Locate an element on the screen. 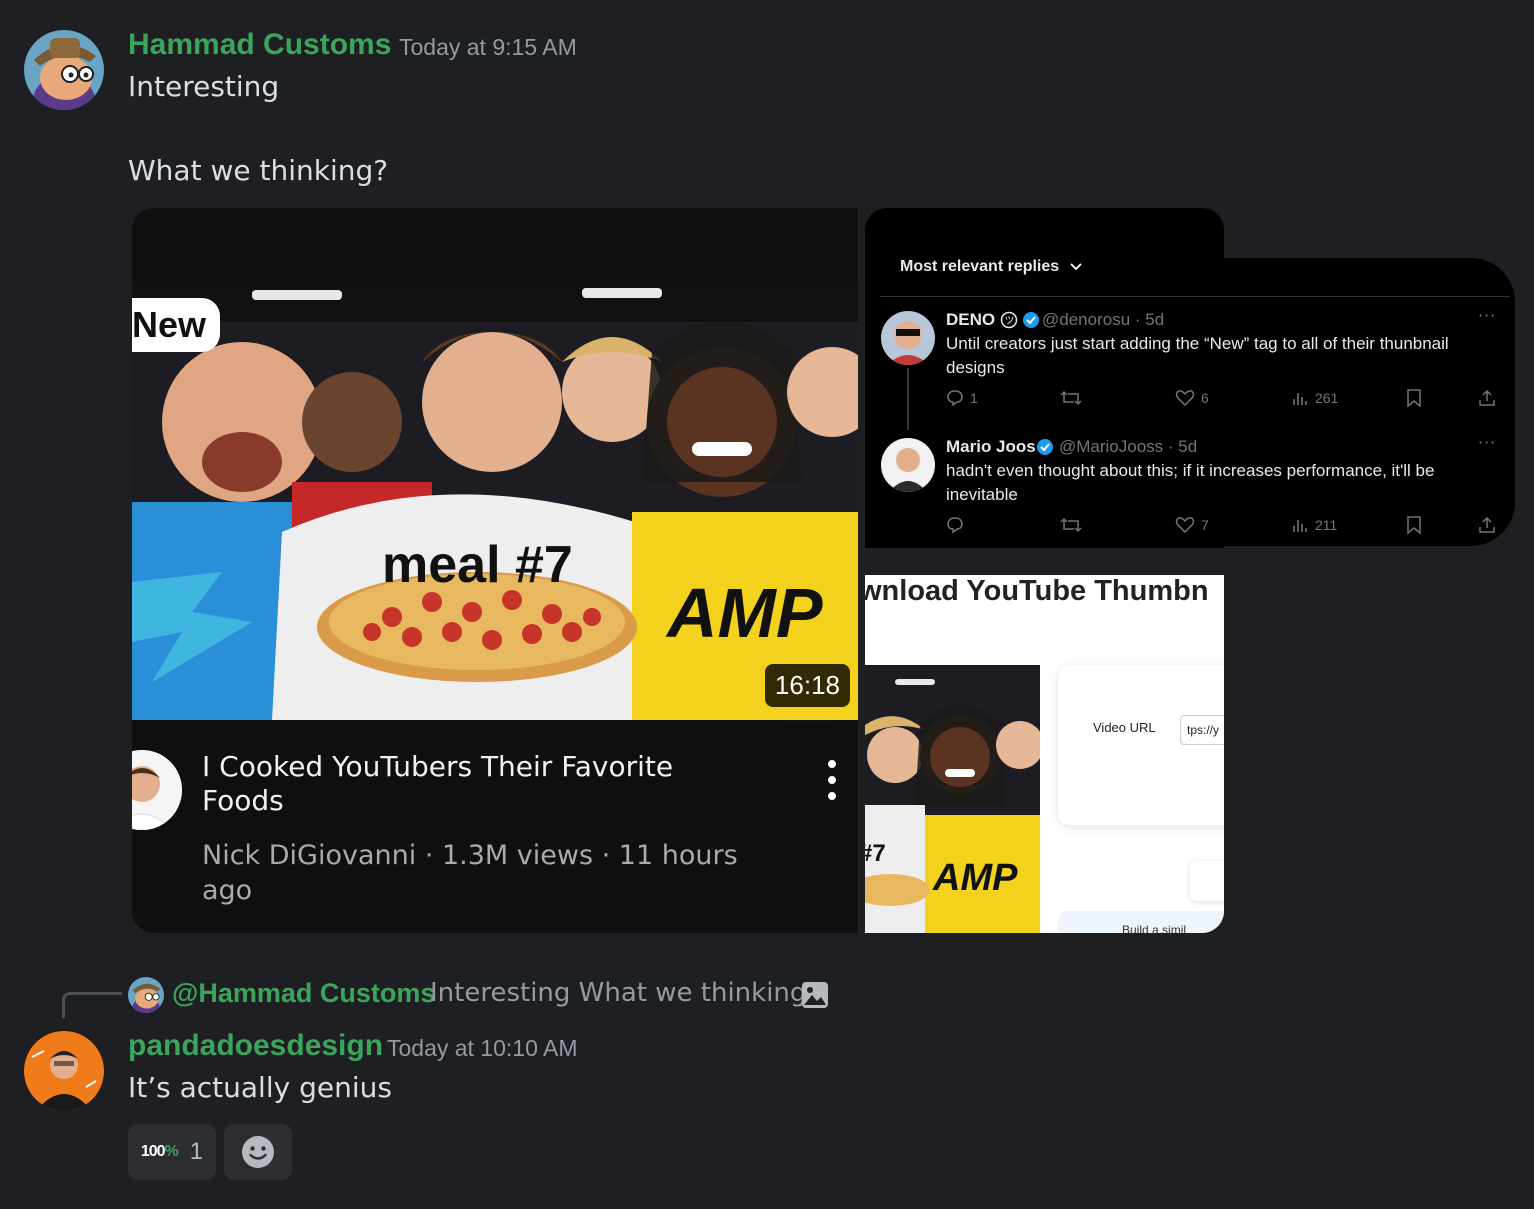 This screenshot has width=1534, height=1209. reply-action: 1 is located at coordinates (962, 398).